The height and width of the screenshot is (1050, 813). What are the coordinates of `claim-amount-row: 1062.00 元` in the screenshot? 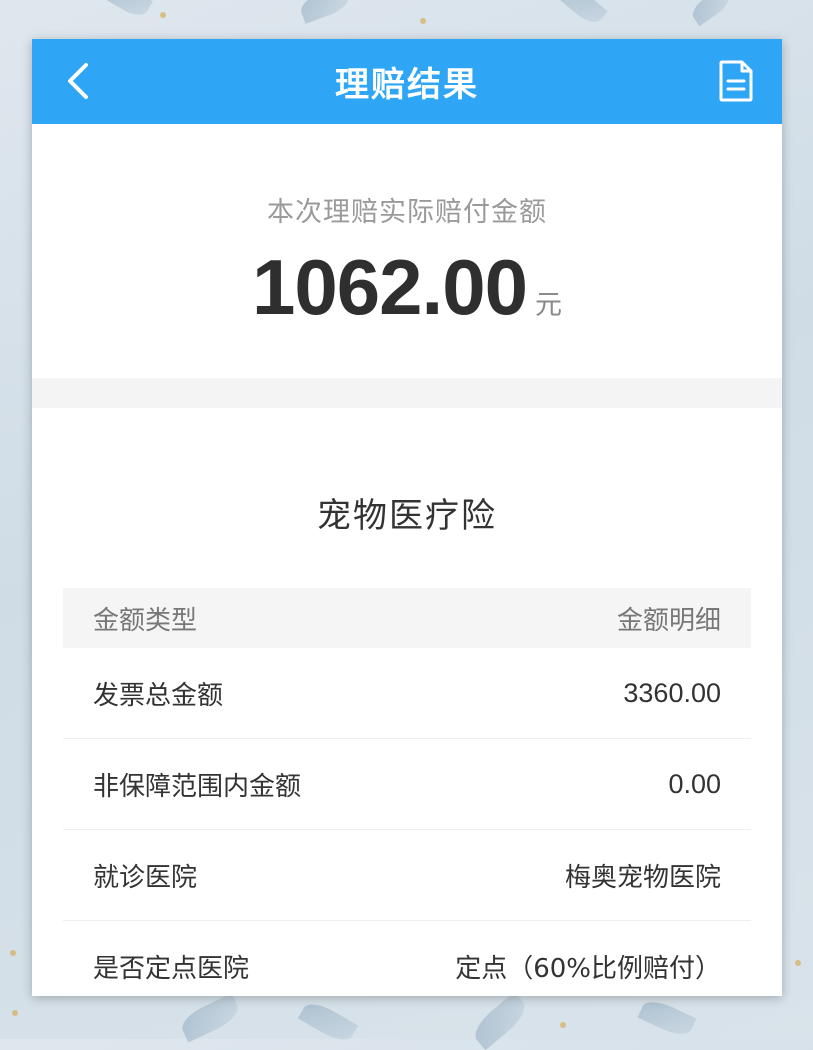 It's located at (407, 287).